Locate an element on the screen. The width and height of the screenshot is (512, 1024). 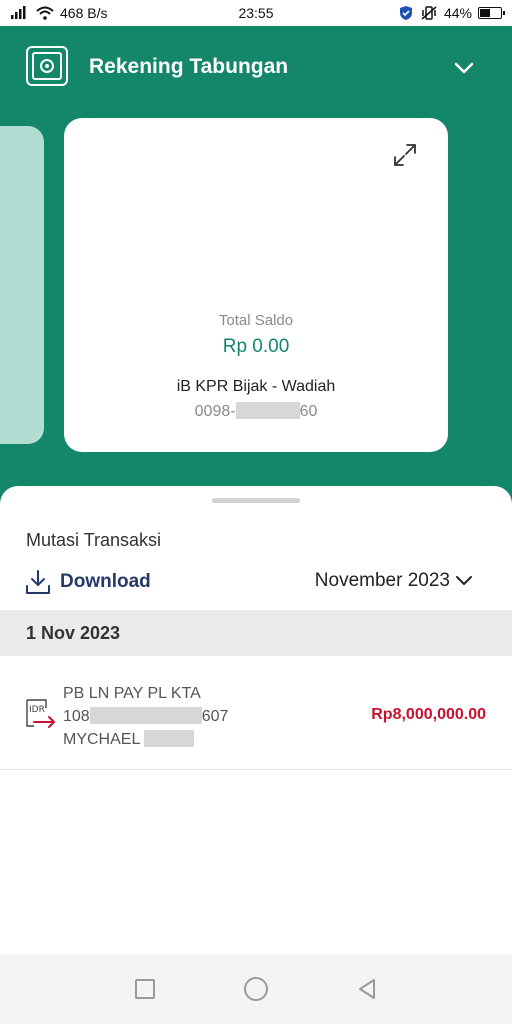
transaction-reference: 108 607 is located at coordinates (145, 716).